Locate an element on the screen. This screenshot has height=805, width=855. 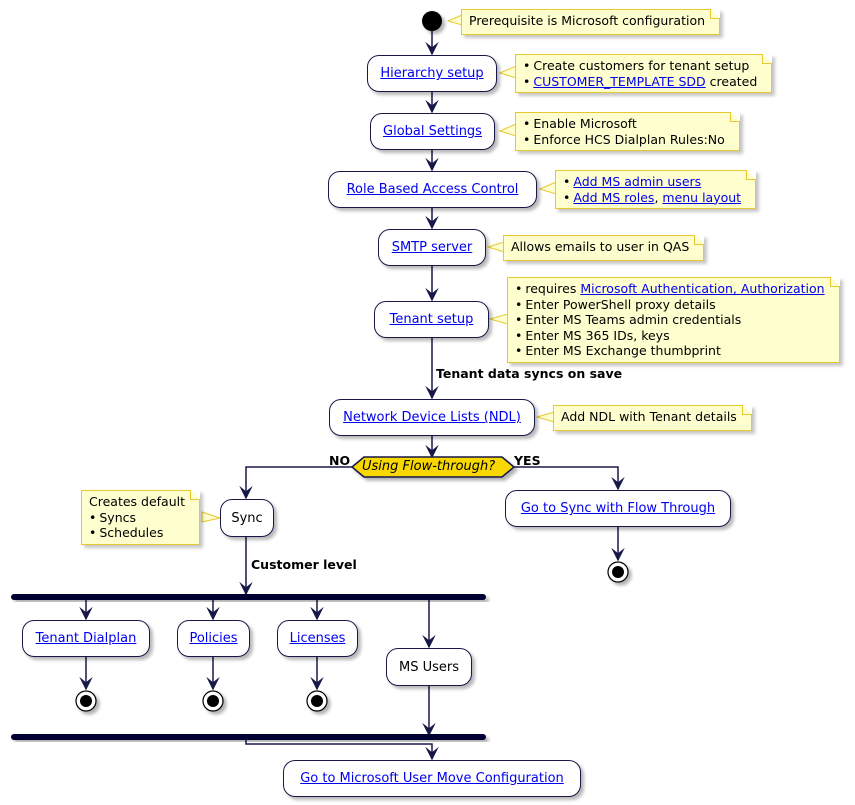
note-item: Add MS roles, menu layout is located at coordinates (652, 198).